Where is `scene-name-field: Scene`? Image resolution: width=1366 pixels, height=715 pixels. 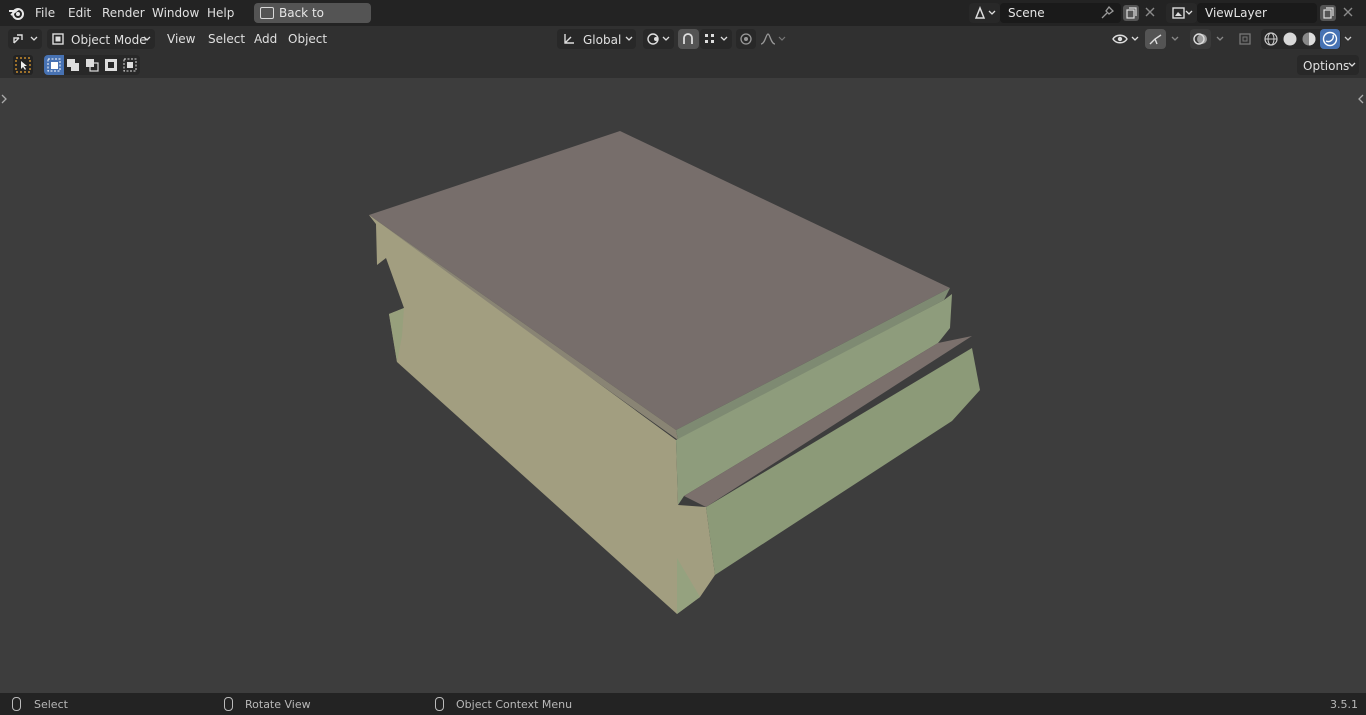
scene-name-field: Scene is located at coordinates (1060, 13).